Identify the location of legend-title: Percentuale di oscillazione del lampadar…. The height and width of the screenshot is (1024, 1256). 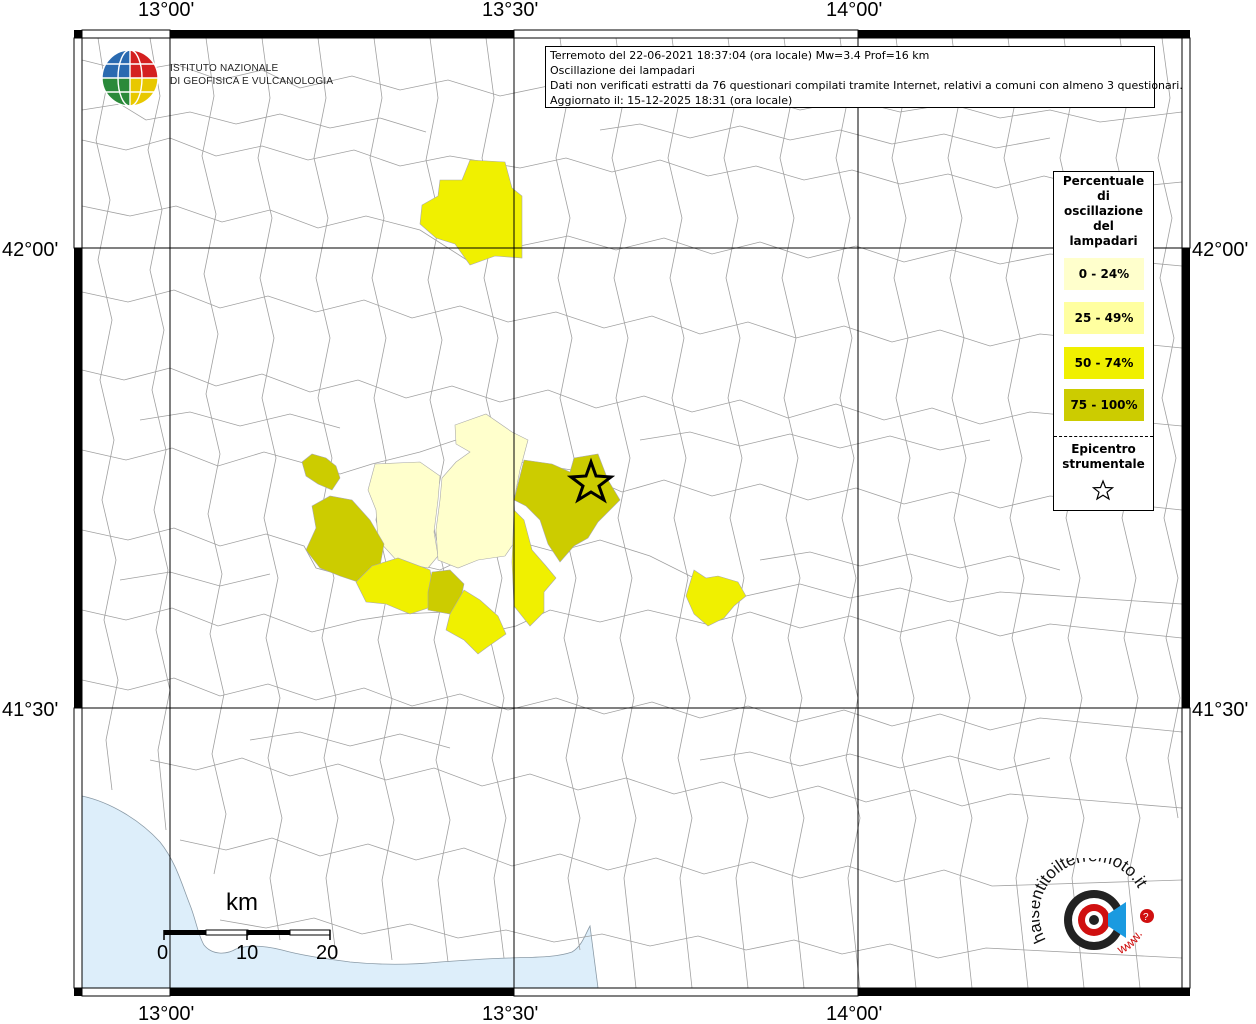
(1103, 211).